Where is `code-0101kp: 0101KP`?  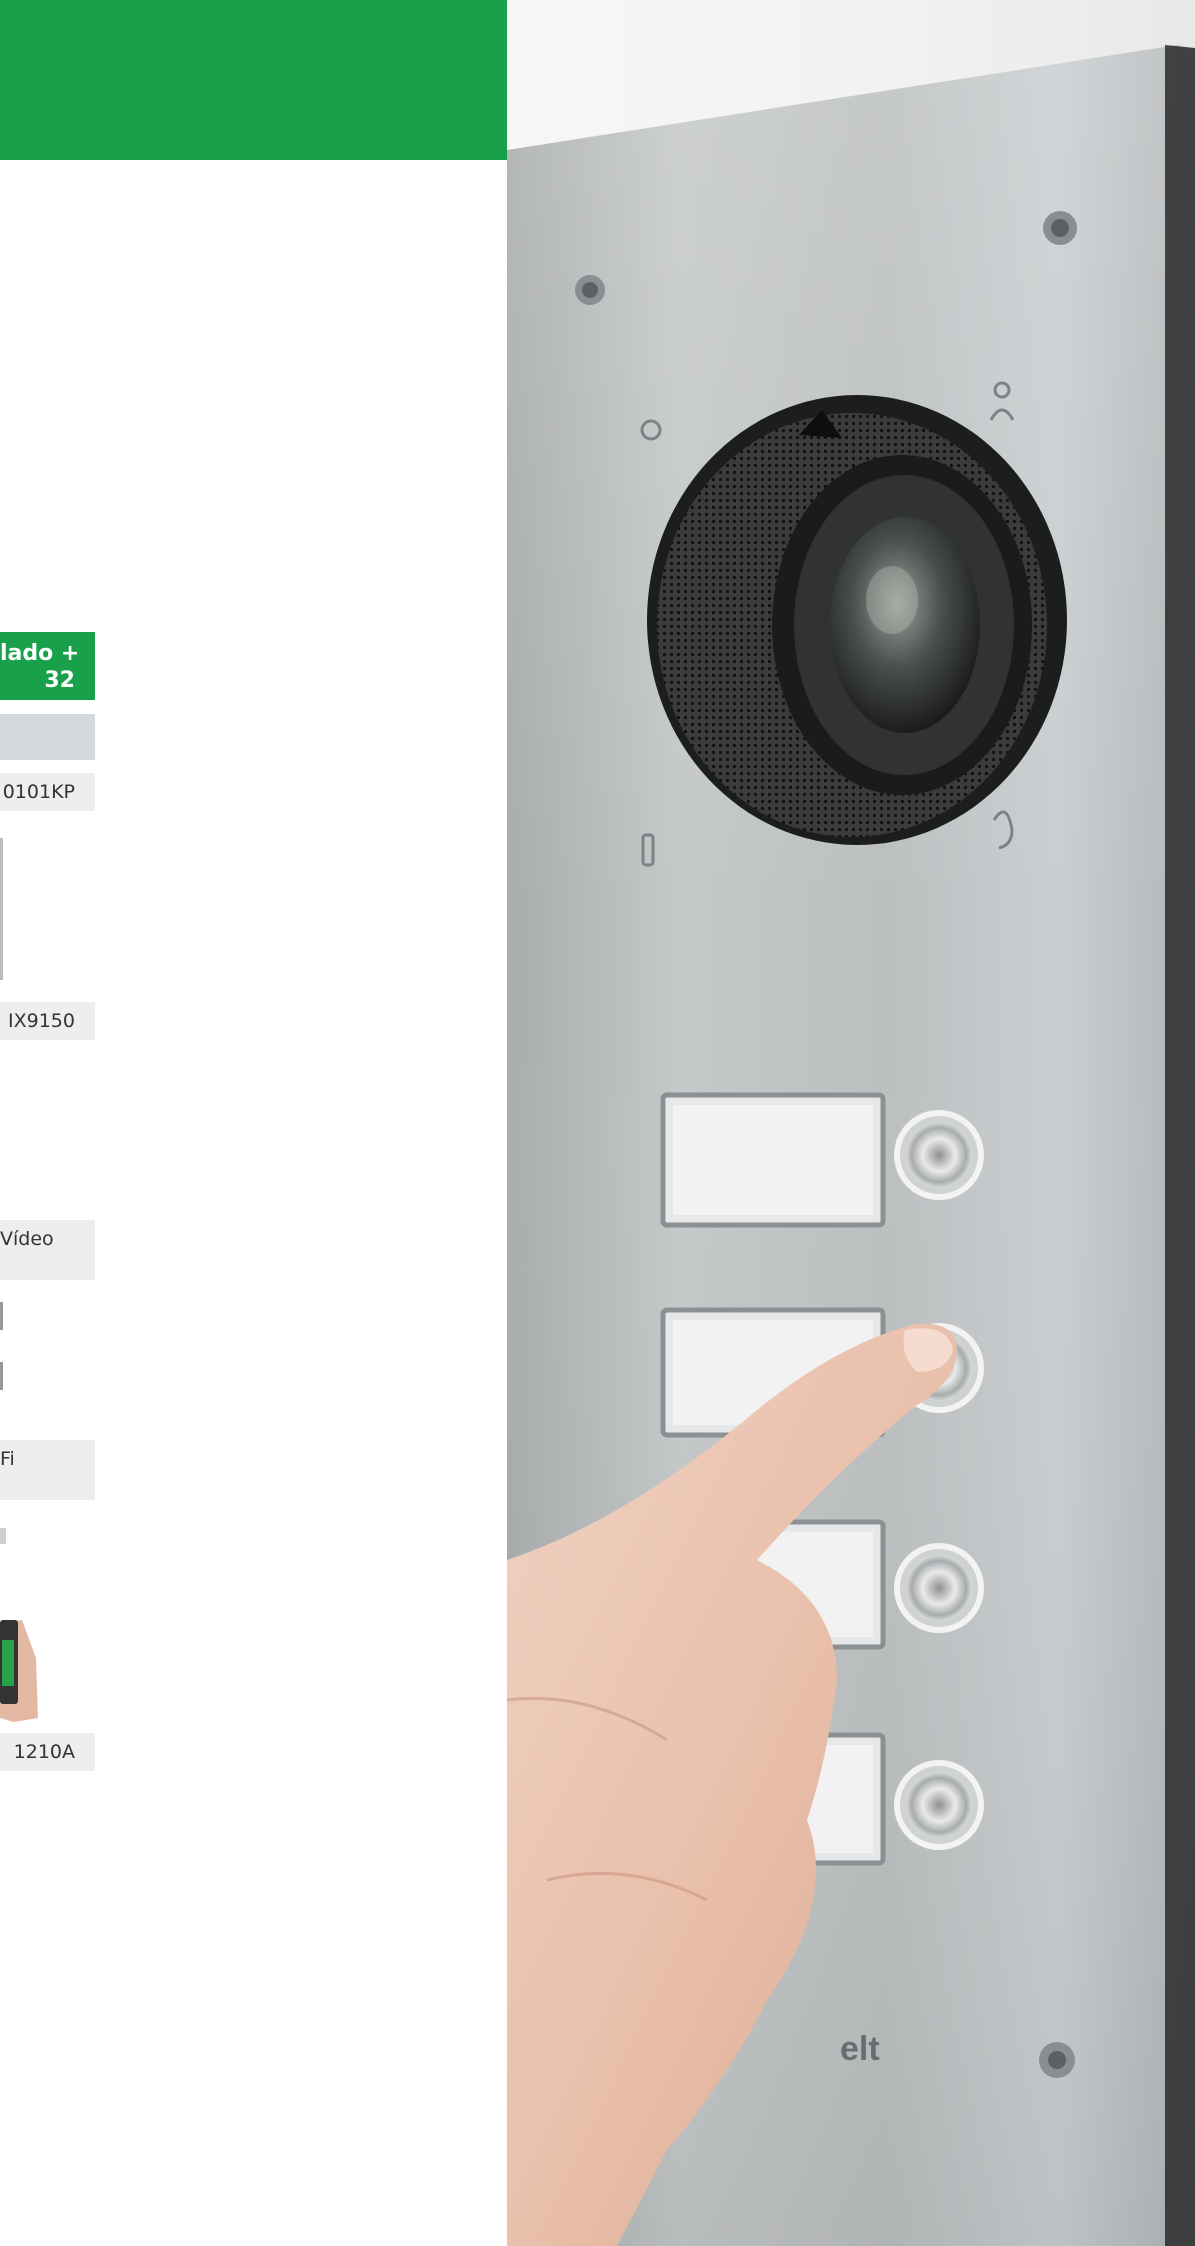 code-0101kp: 0101KP is located at coordinates (38, 792).